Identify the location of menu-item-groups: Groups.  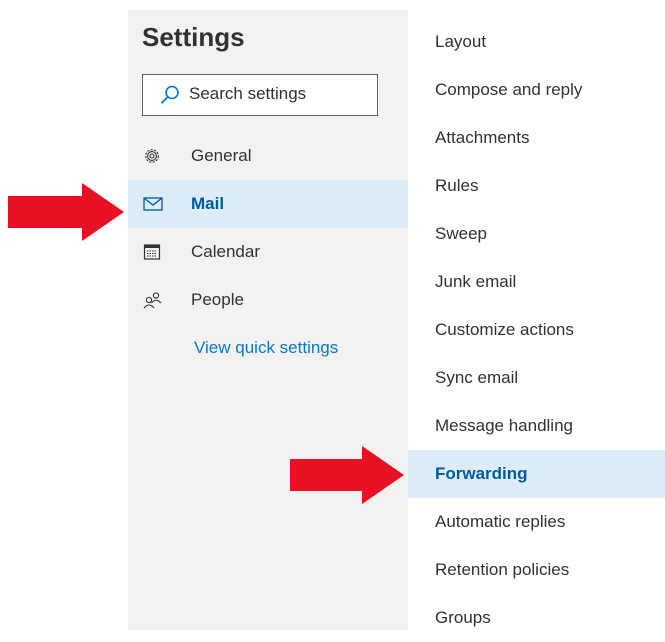
(536, 618).